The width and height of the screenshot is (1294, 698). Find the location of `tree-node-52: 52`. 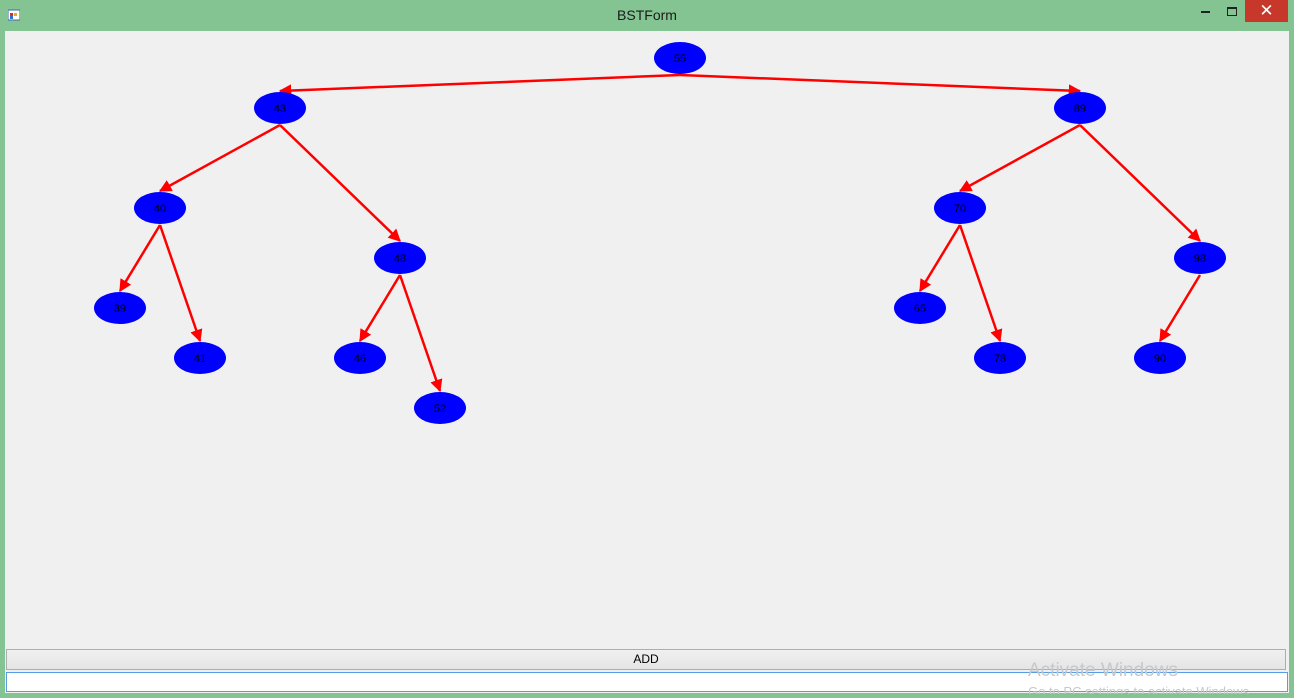

tree-node-52: 52 is located at coordinates (440, 408).